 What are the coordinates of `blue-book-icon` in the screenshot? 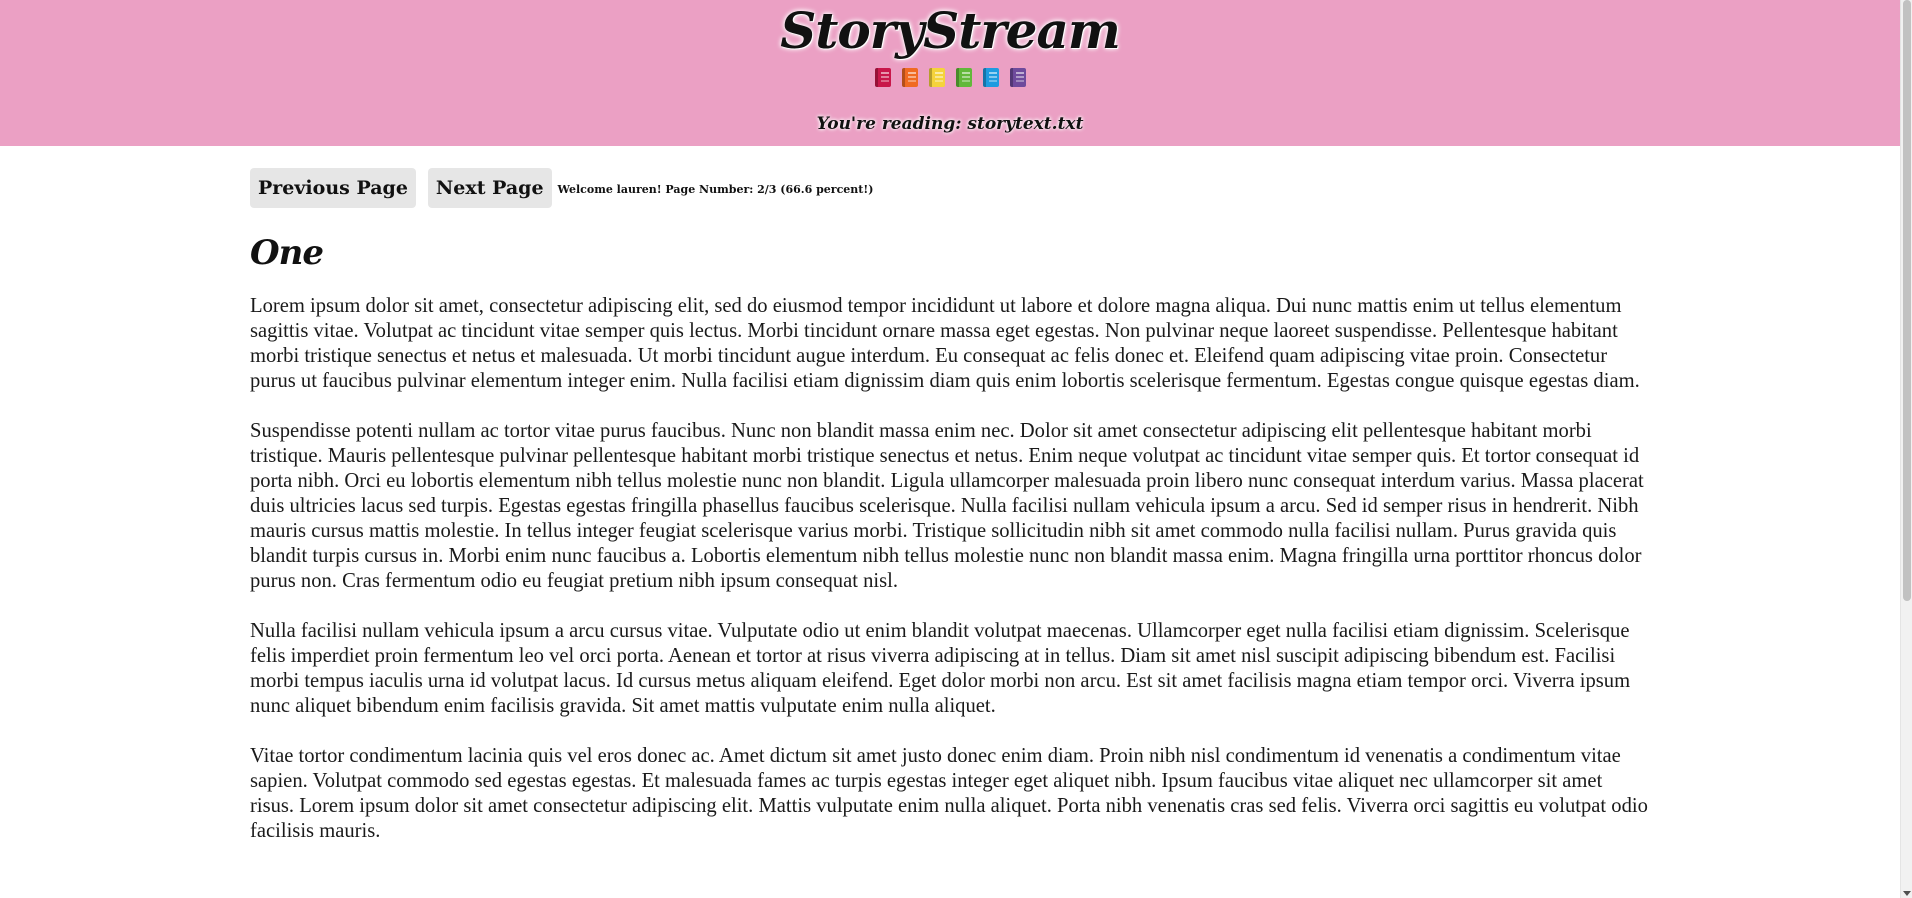 It's located at (990, 77).